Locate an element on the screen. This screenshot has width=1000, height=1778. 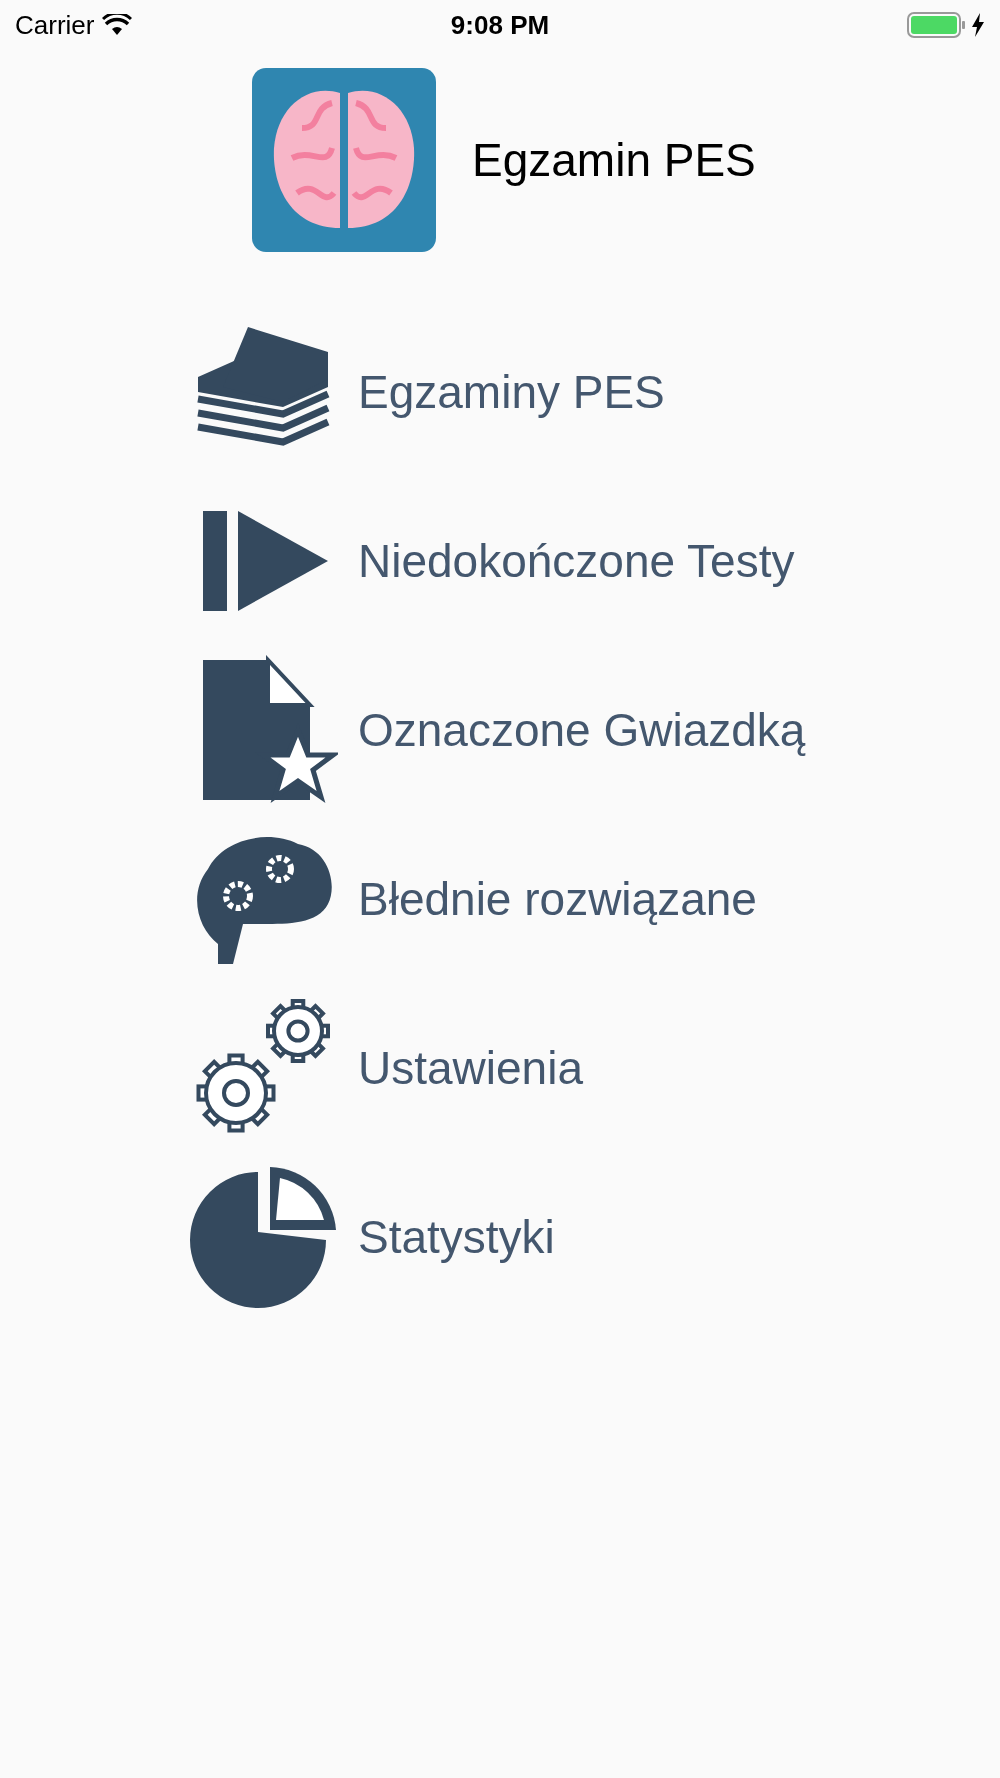
menu-item: Ustawienia is located at coordinates (594, 1068).